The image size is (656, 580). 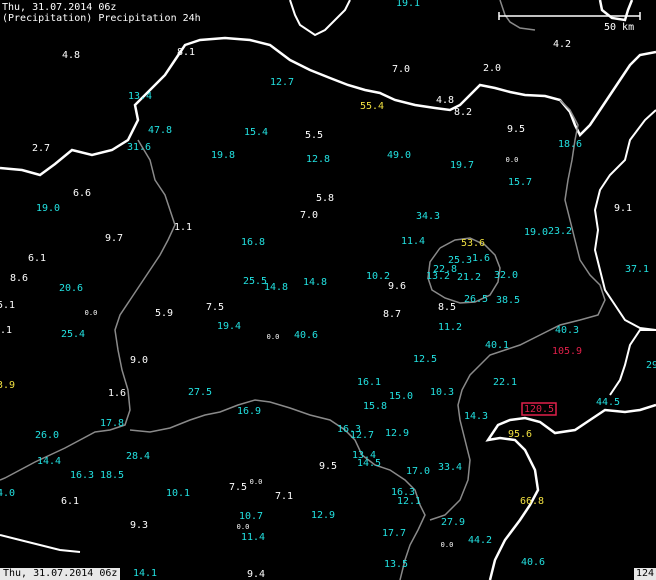 I want to click on station-value: 40.1, so click(x=497, y=345).